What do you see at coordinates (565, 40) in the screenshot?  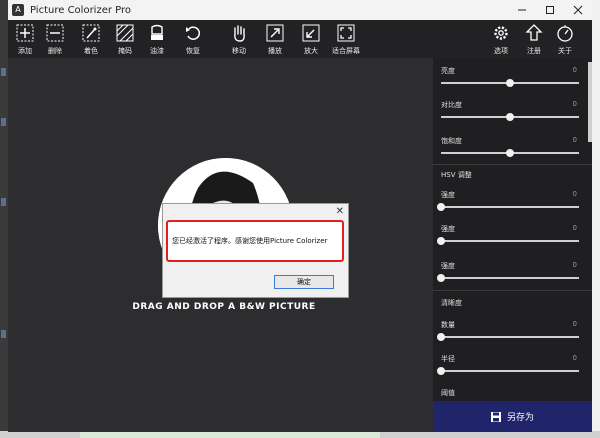 I see `about-button: 关于` at bounding box center [565, 40].